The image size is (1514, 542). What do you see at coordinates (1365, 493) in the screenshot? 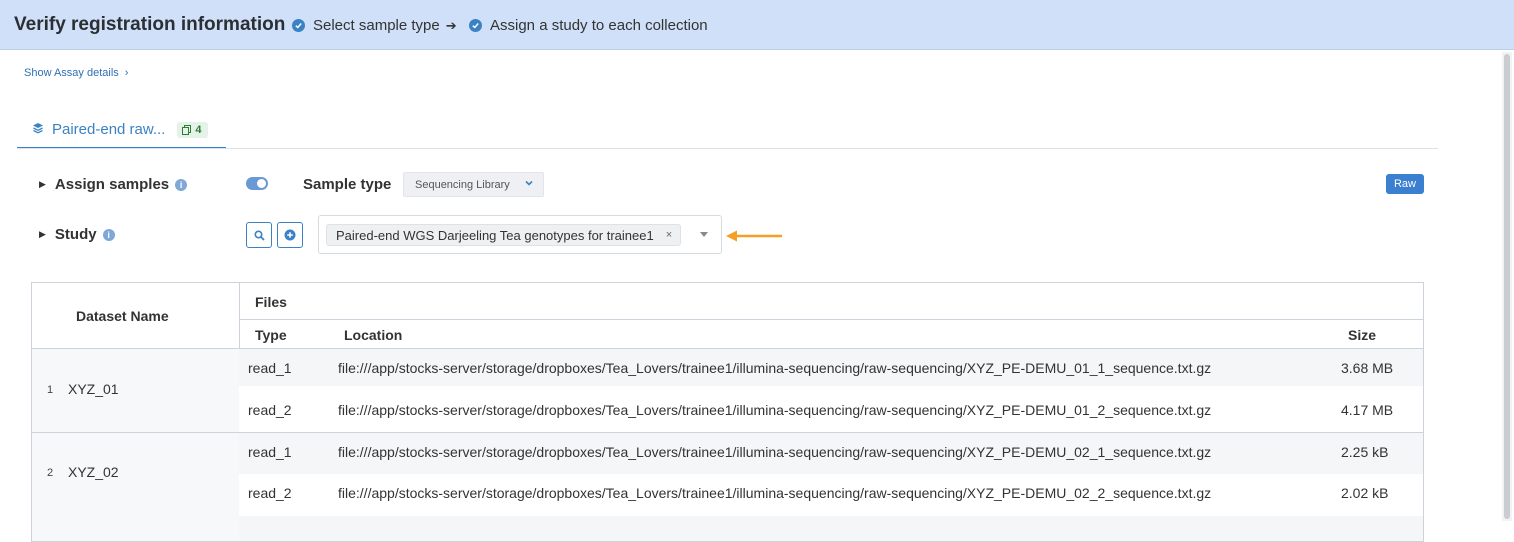
I see `file-size: 2.02 kB` at bounding box center [1365, 493].